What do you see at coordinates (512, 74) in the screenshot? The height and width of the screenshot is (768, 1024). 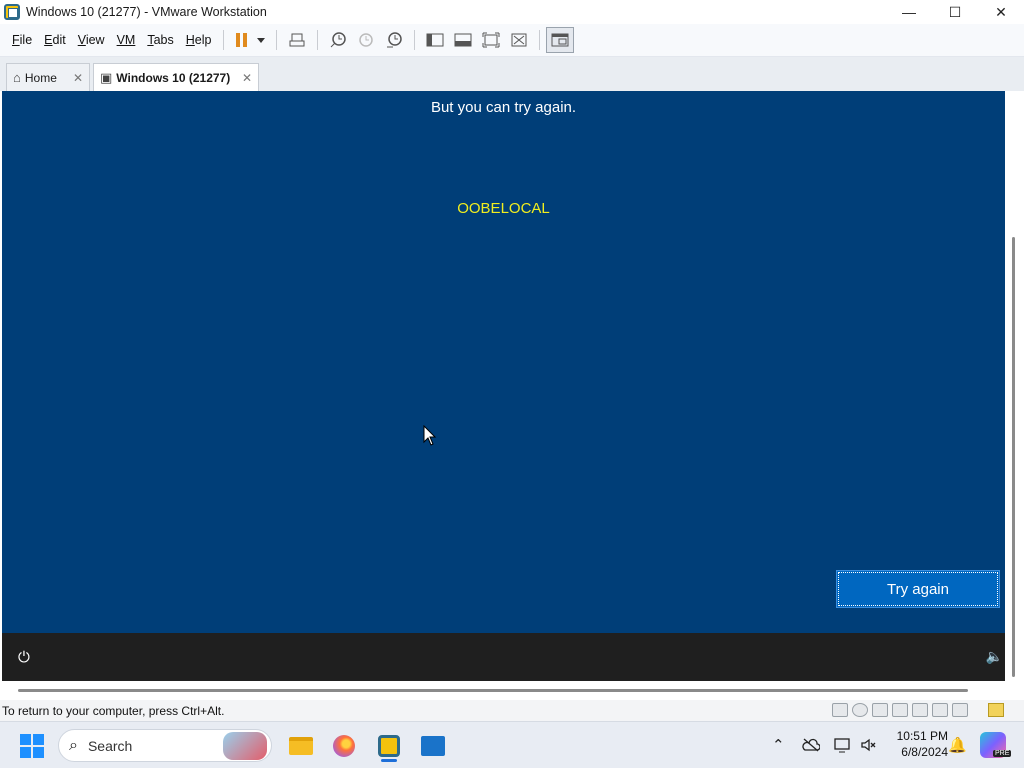 I see `tab-bar: ⌂ Home ✕ ▣ Windows 10 (21277) ✕` at bounding box center [512, 74].